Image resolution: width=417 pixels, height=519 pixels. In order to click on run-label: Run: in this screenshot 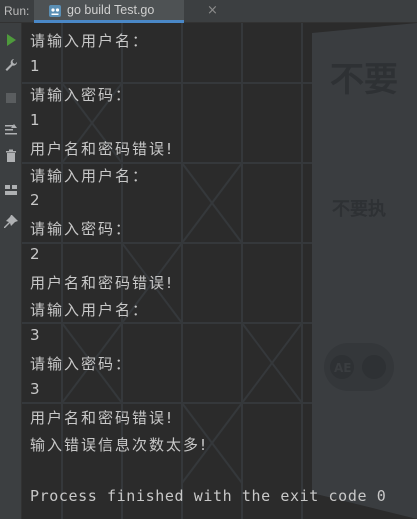, I will do `click(17, 11)`.